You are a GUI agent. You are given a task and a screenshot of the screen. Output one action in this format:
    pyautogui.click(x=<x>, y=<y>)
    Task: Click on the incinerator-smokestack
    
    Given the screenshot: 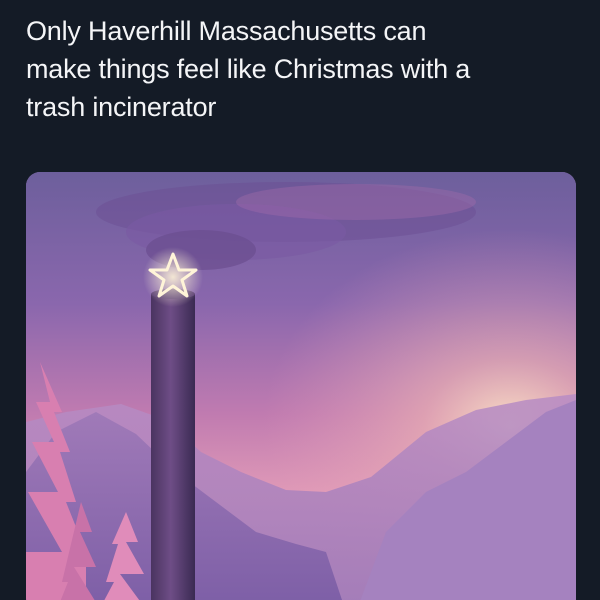 What is the action you would take?
    pyautogui.click(x=173, y=447)
    